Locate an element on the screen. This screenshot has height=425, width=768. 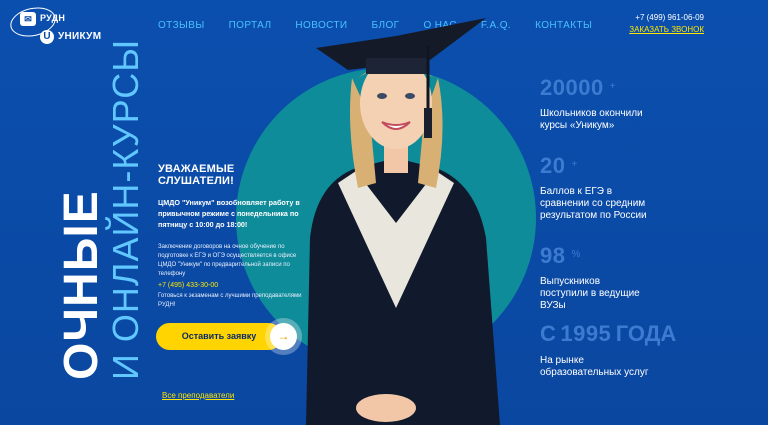
announcement-title: УВАЖАЕМЫЕ СЛУШАТЕЛИ! is located at coordinates (196, 175).